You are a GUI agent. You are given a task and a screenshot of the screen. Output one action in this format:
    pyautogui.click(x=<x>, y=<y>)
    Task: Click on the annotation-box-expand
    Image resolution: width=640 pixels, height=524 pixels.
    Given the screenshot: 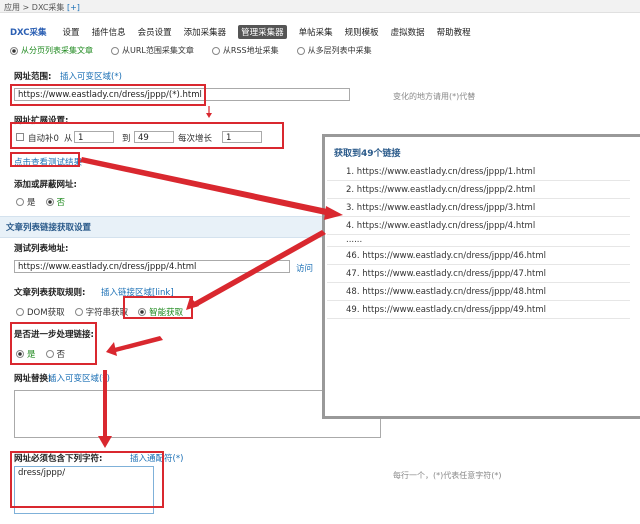 What is the action you would take?
    pyautogui.click(x=147, y=135)
    